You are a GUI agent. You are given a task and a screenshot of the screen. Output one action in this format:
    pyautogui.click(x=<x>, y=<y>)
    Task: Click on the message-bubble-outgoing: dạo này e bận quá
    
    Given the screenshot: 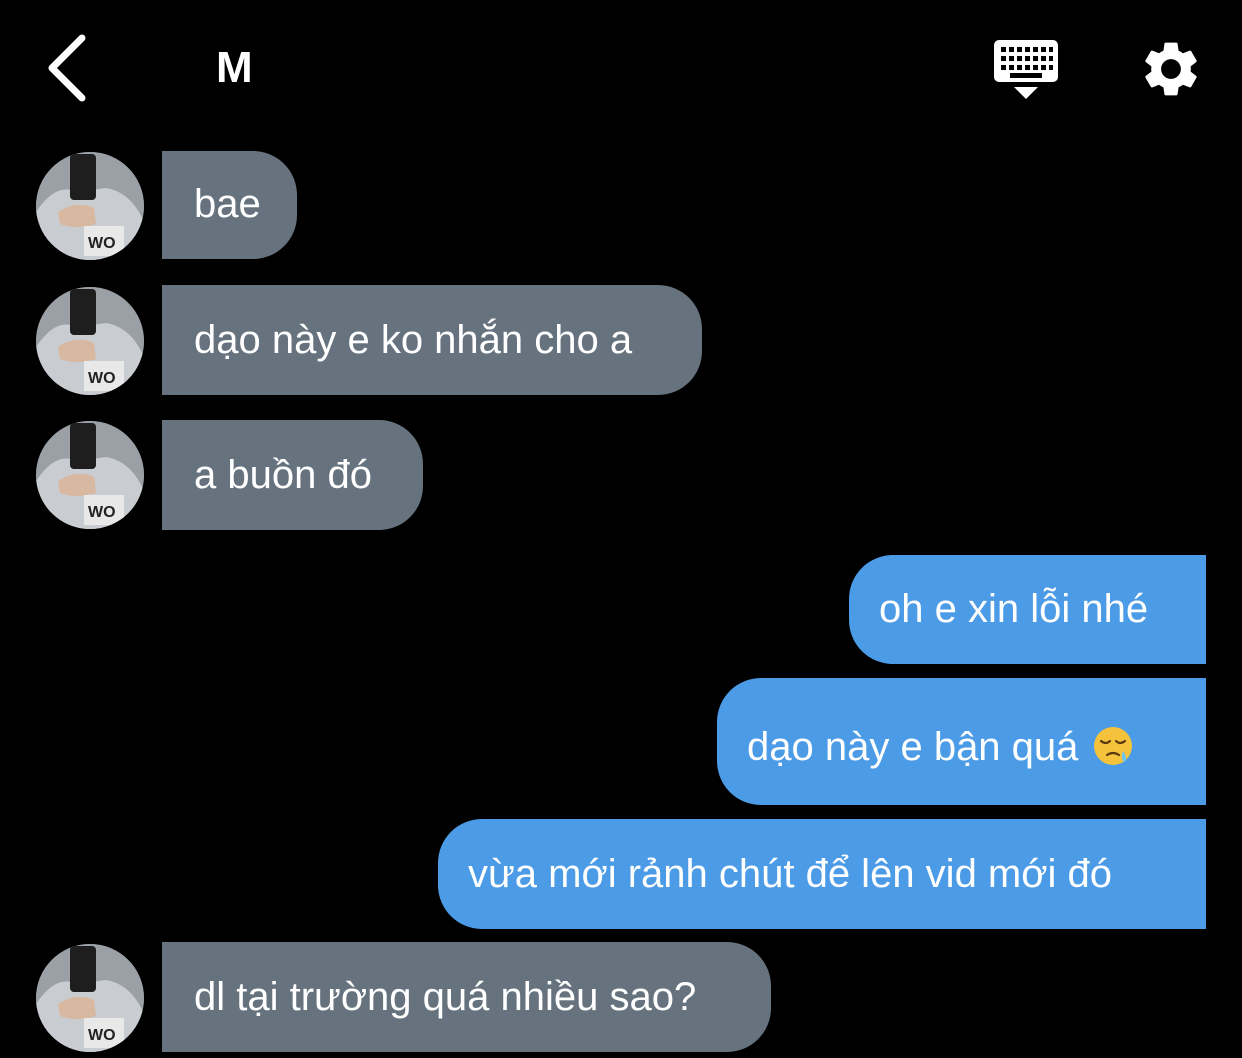 What is the action you would take?
    pyautogui.click(x=961, y=741)
    